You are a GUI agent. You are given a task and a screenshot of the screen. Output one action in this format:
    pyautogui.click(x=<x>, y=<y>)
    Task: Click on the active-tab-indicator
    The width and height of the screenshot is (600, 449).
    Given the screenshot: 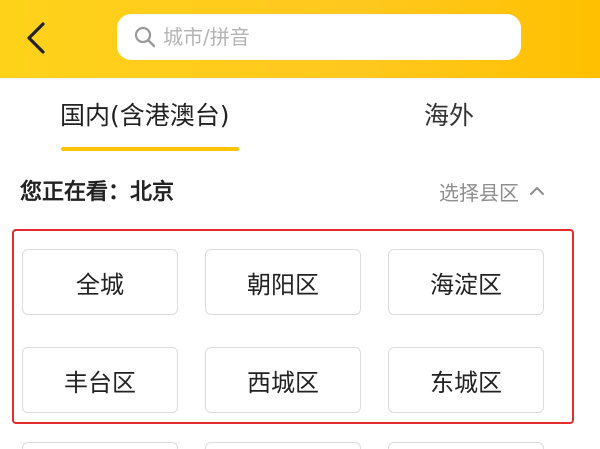 What is the action you would take?
    pyautogui.click(x=150, y=149)
    